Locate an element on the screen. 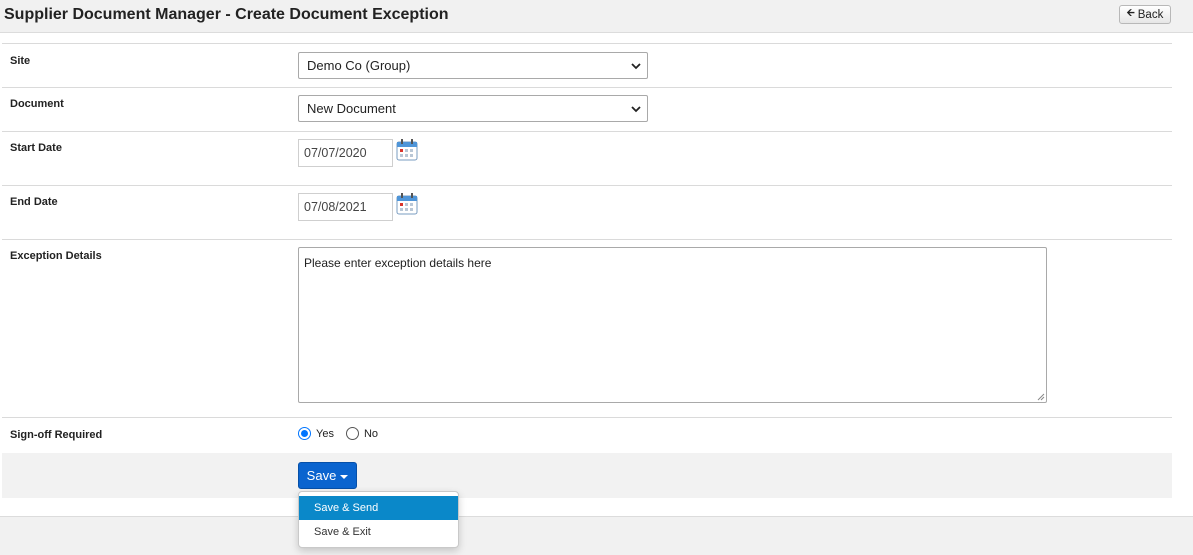  menu-item-save-exit: Save & Exit is located at coordinates (378, 532).